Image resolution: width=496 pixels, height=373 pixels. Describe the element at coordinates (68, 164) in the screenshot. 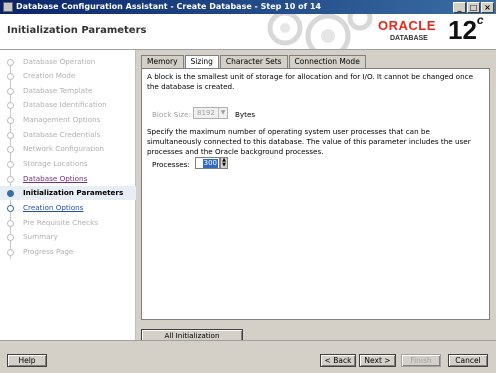

I see `step-storage-locations: Storage Locations` at that location.